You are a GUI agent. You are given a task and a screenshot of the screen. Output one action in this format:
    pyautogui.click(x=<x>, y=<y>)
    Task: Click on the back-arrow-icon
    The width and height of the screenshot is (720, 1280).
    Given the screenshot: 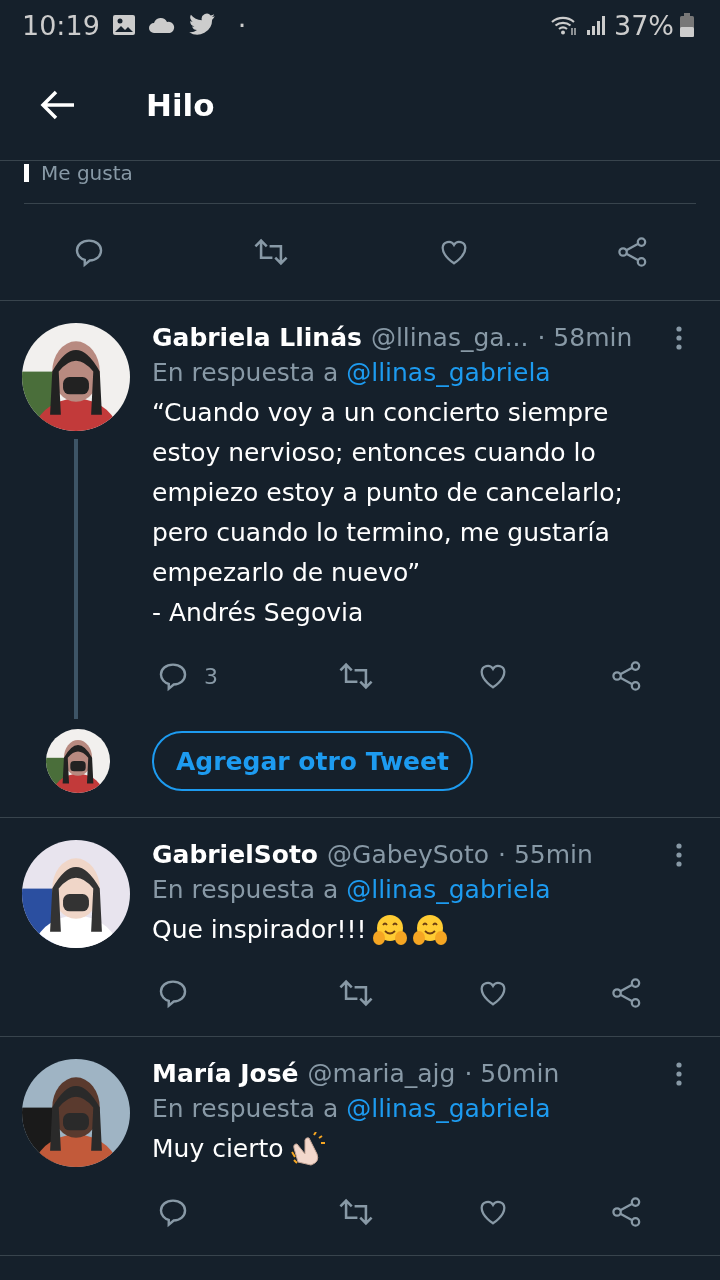 What is the action you would take?
    pyautogui.click(x=58, y=105)
    